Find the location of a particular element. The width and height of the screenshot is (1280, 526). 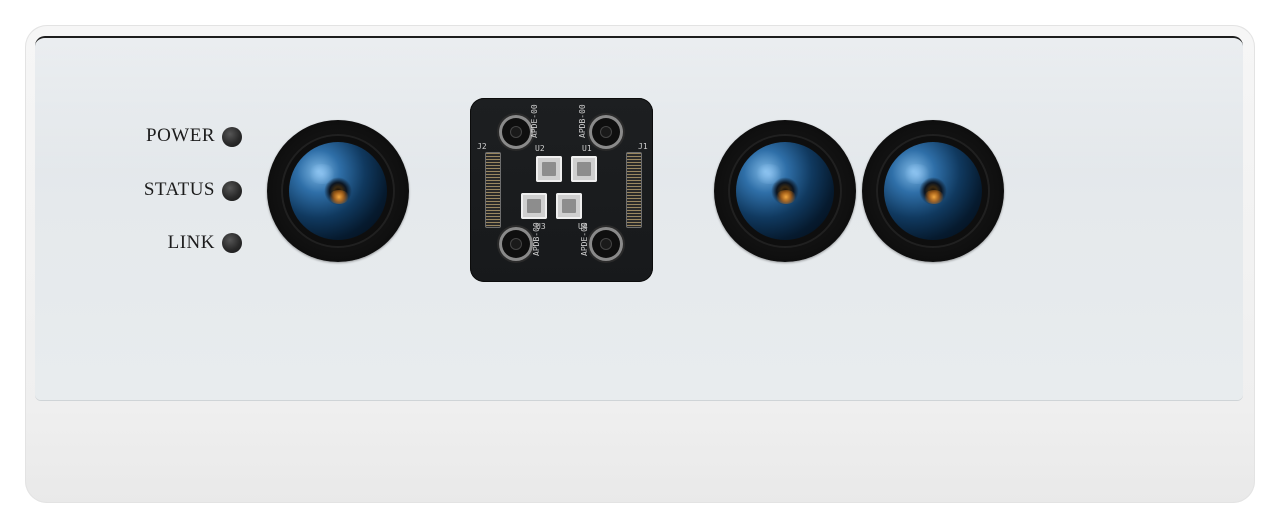

led-label-link: LINK is located at coordinates (191, 242).